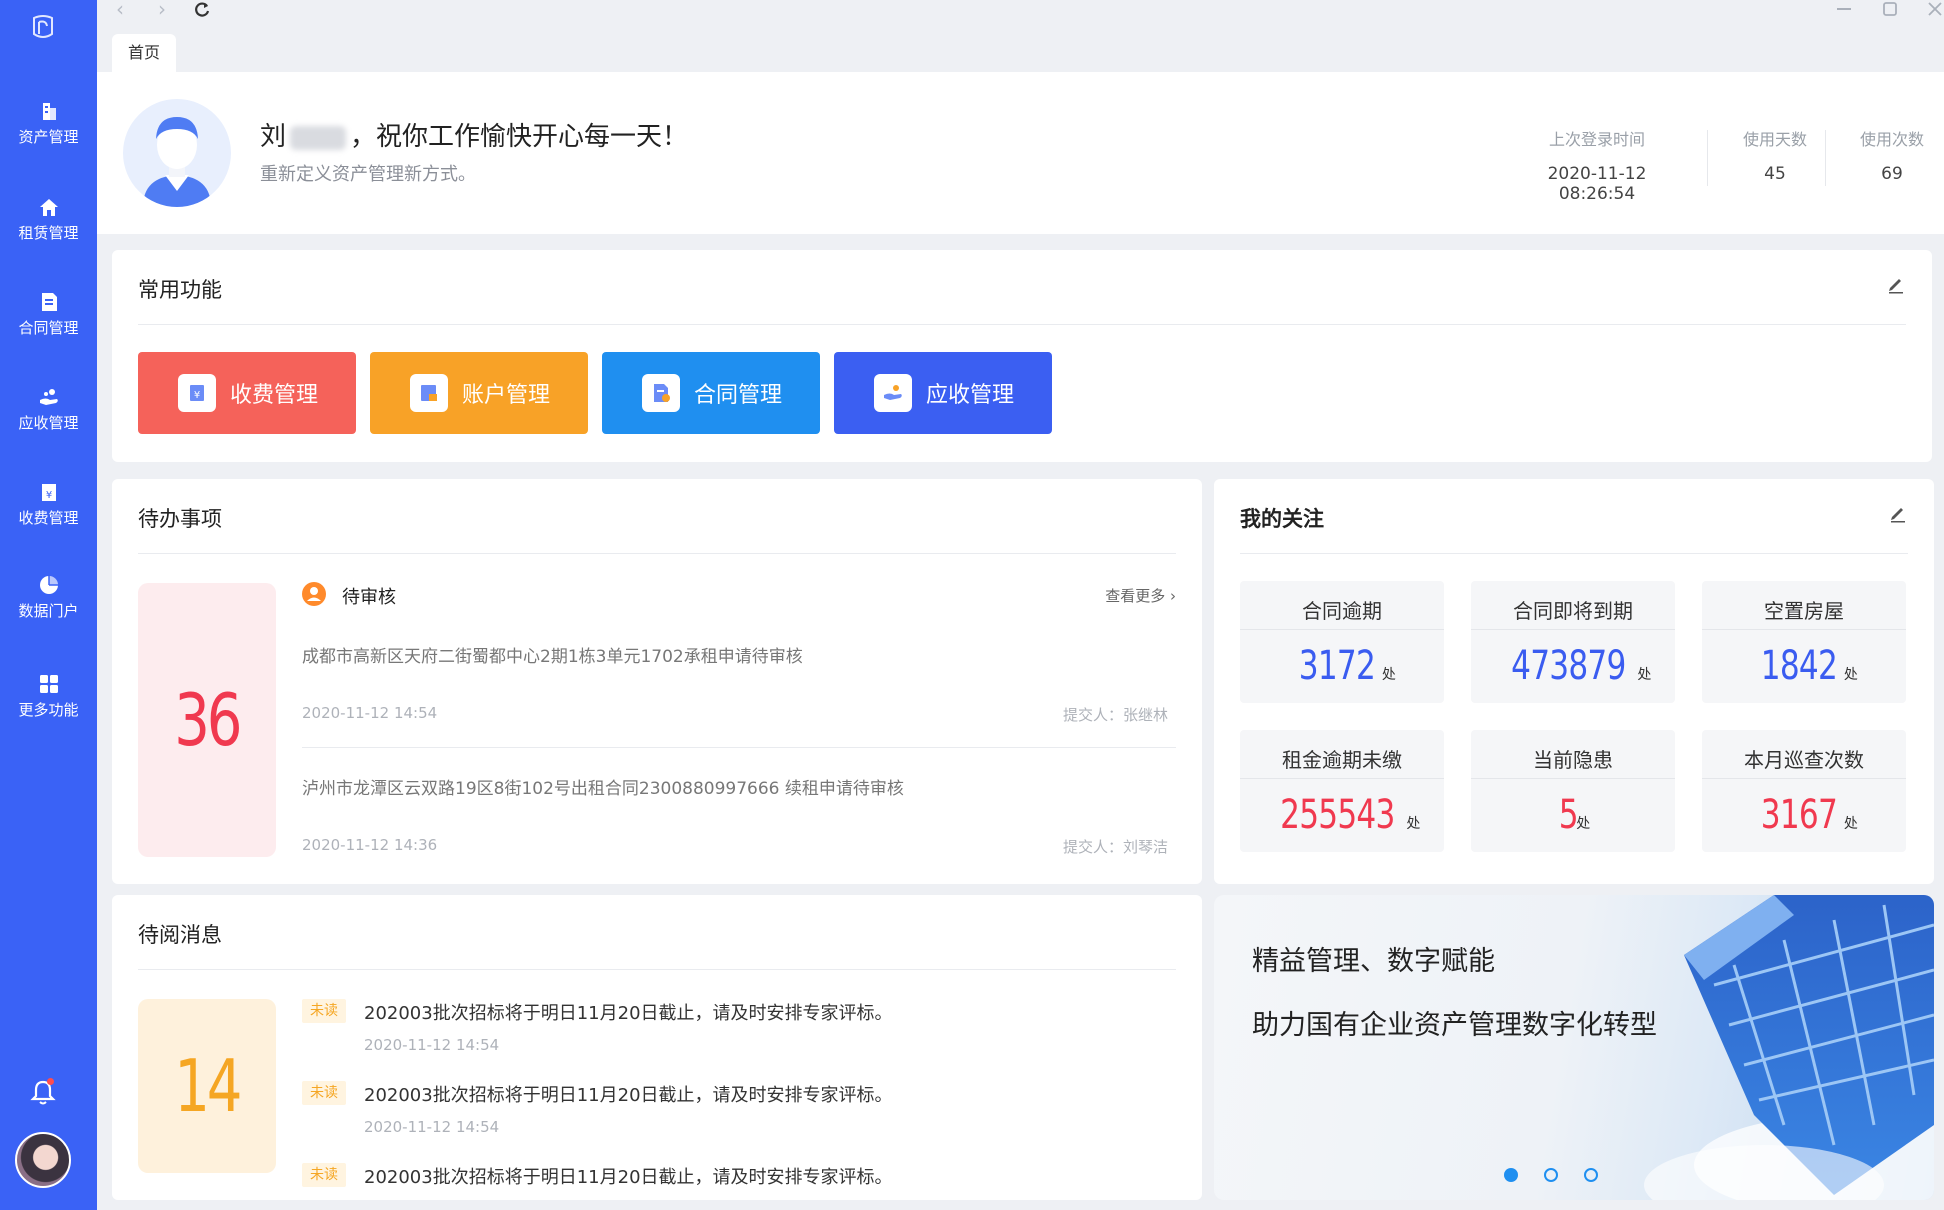  I want to click on button-label: 合同管理, so click(738, 395).